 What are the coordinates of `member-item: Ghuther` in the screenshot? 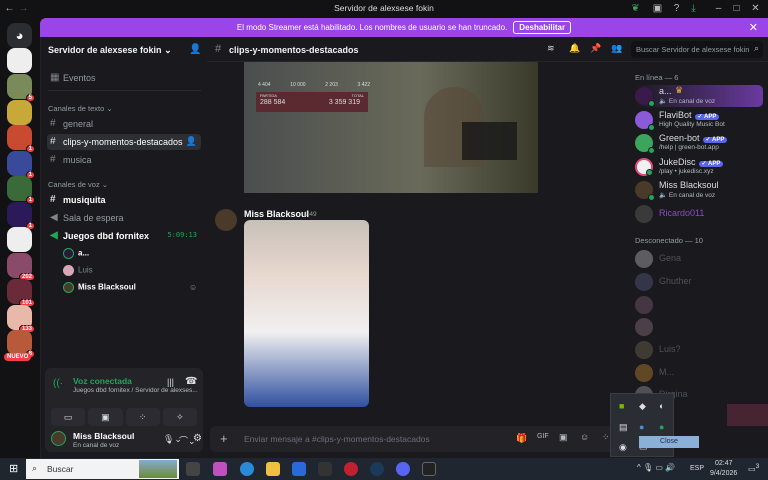 It's located at (699, 282).